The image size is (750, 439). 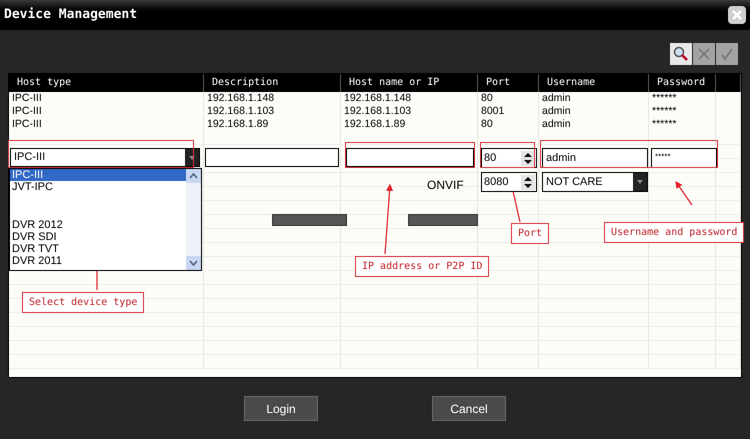 I want to click on close-button, so click(x=737, y=15).